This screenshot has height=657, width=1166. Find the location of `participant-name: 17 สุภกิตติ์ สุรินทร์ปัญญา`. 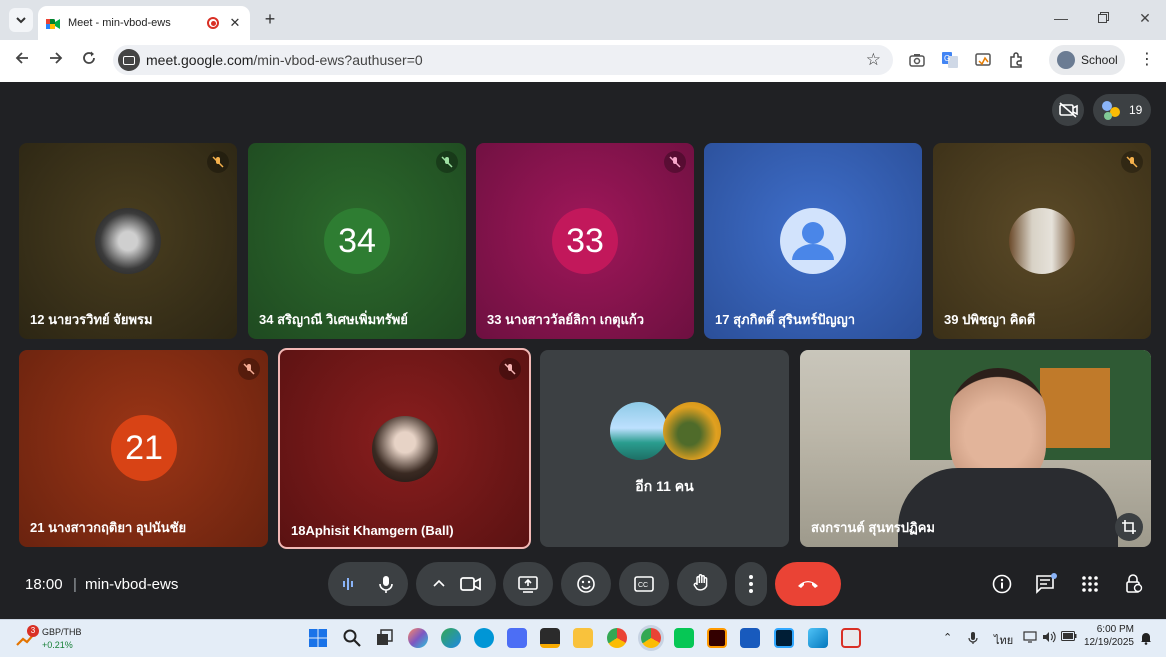

participant-name: 17 สุภกิตติ์ สุรินทร์ปัญญา is located at coordinates (785, 319).